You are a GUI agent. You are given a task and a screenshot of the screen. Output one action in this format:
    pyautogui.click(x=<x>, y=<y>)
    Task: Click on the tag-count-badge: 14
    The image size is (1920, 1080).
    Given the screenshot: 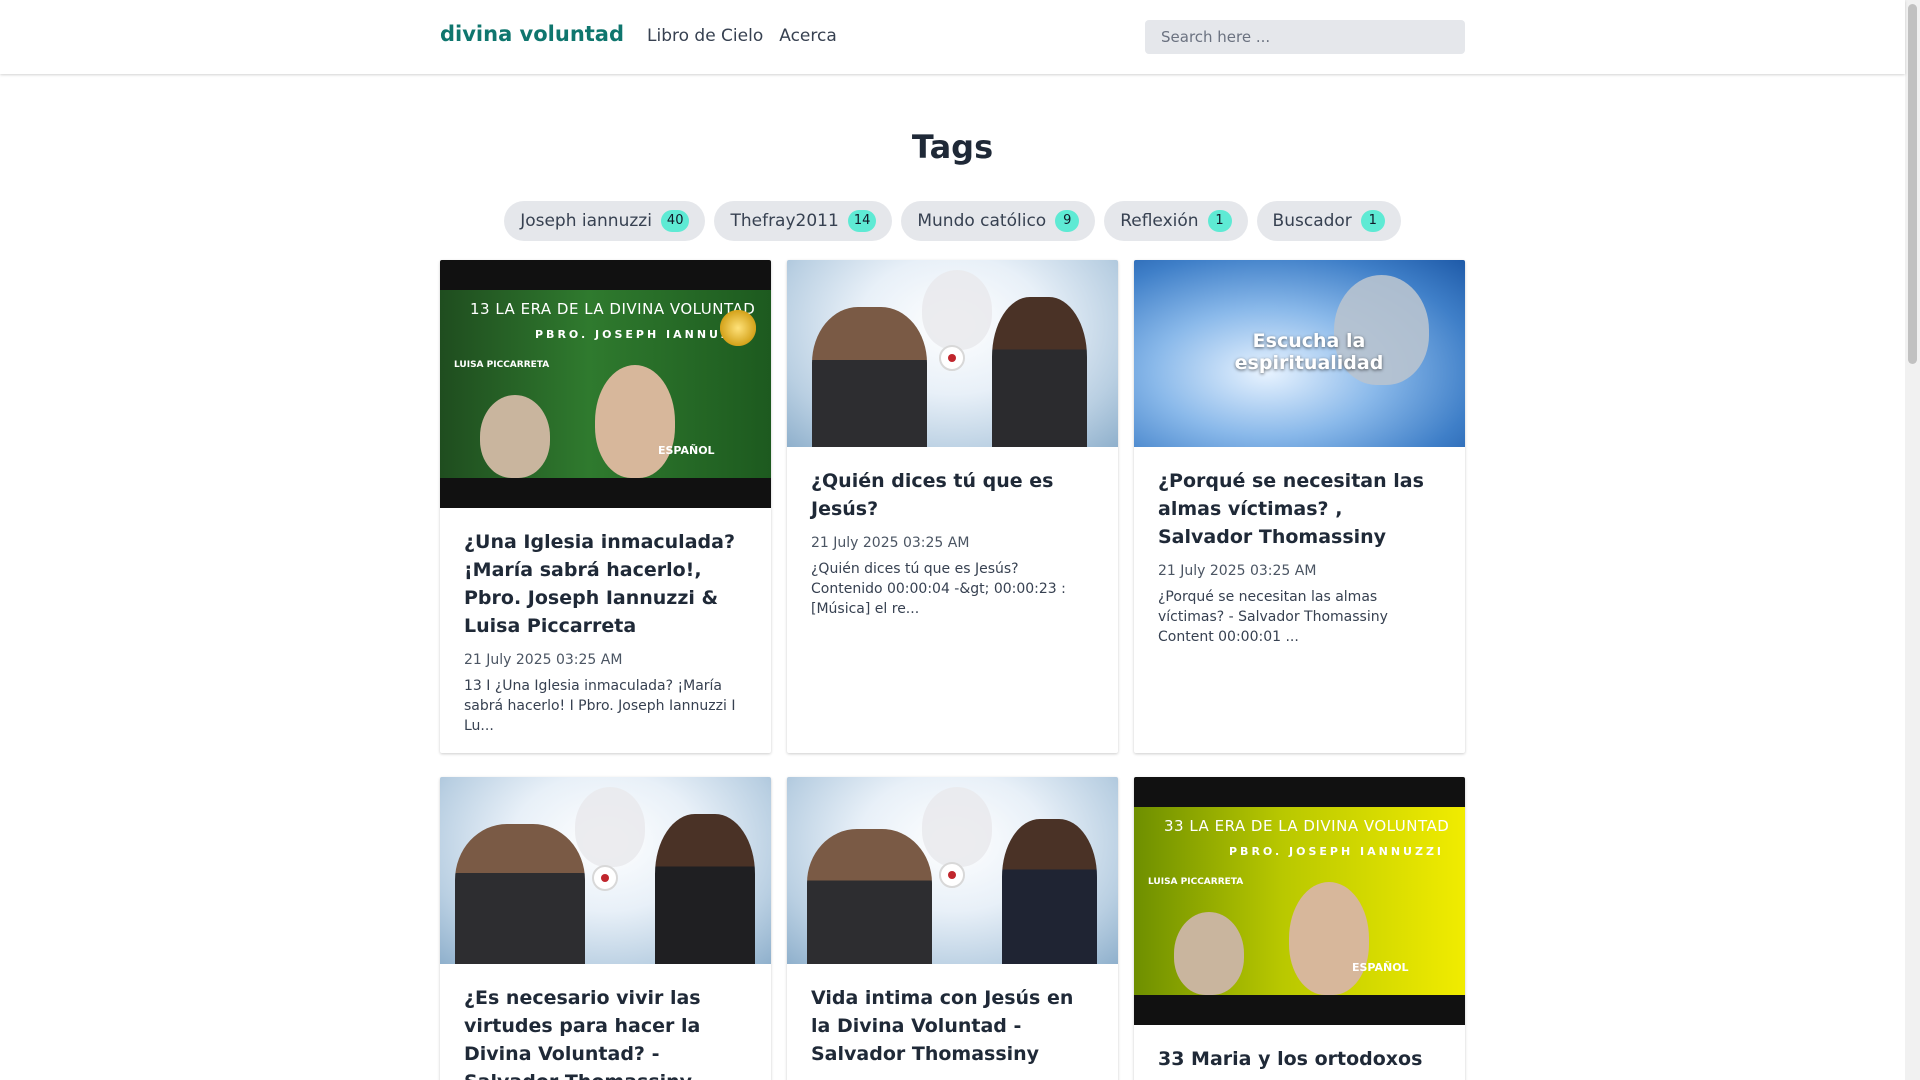 What is the action you would take?
    pyautogui.click(x=862, y=221)
    